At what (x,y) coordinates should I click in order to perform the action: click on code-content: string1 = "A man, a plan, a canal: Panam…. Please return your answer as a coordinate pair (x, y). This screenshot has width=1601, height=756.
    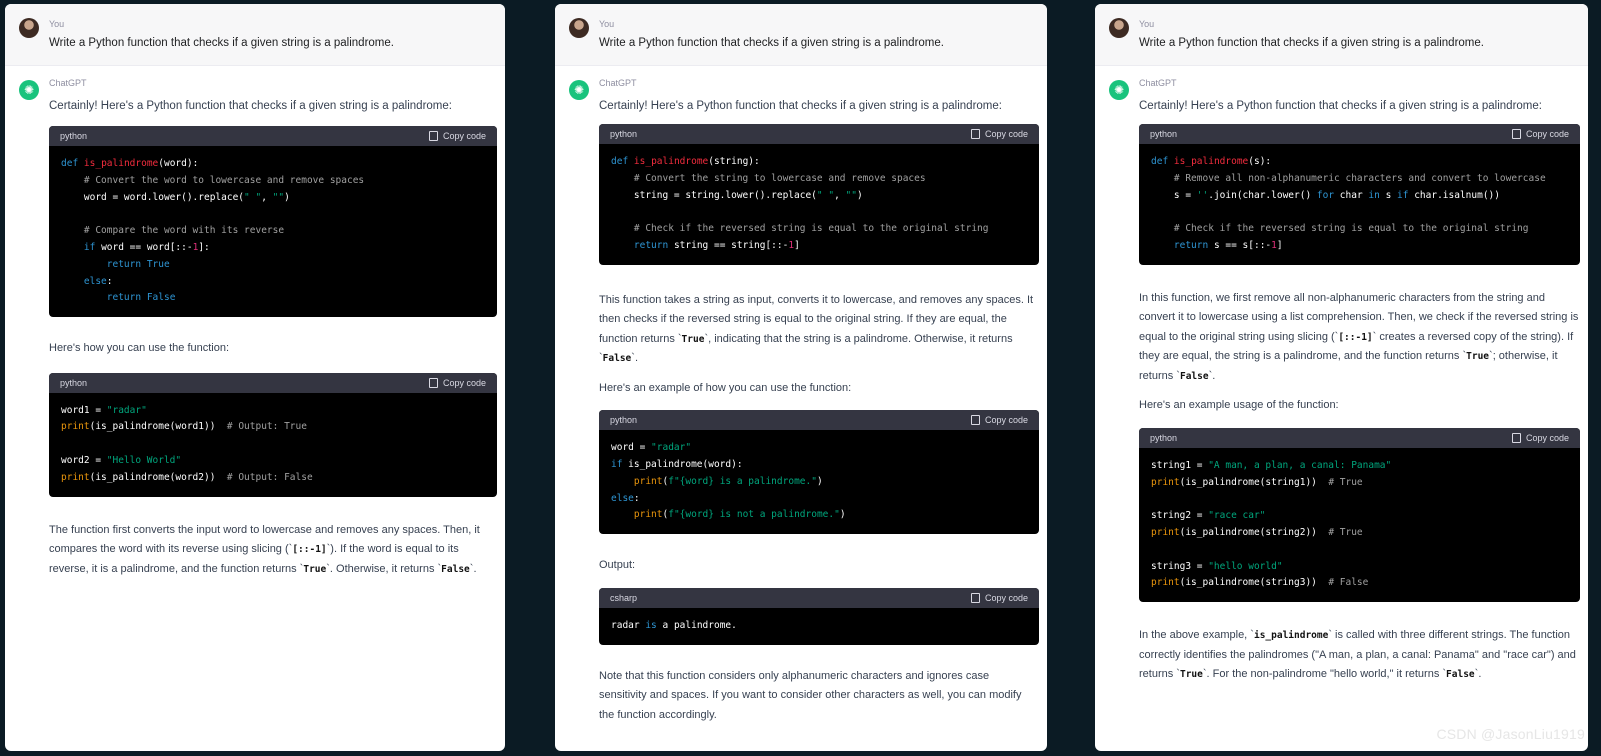
    Looking at the image, I should click on (1271, 524).